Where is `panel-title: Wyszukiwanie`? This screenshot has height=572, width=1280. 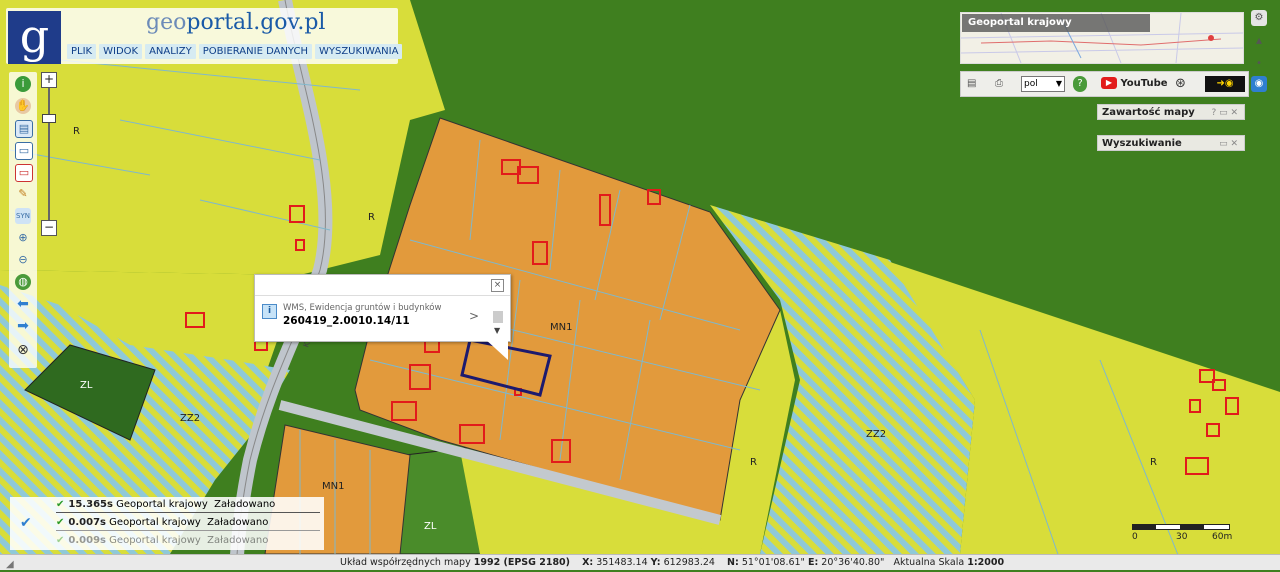
panel-title: Wyszukiwanie is located at coordinates (1142, 143).